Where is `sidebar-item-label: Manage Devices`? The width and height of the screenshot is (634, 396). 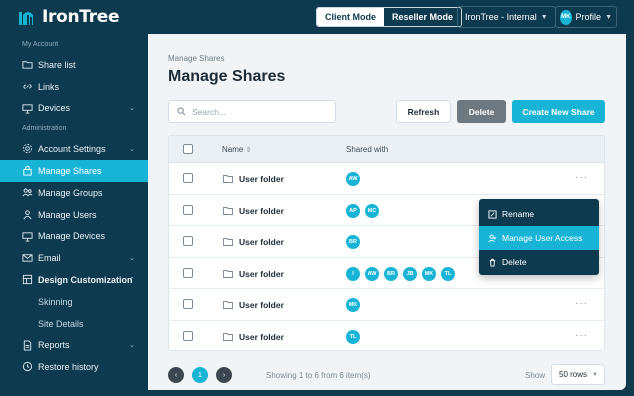
sidebar-item-label: Manage Devices is located at coordinates (72, 236).